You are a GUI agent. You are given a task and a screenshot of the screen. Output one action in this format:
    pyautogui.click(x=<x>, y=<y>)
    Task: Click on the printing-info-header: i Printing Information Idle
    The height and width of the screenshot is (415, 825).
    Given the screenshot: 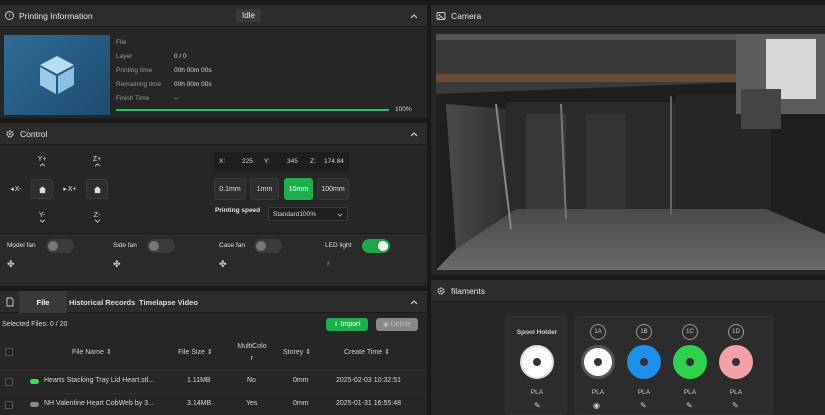 What is the action you would take?
    pyautogui.click(x=213, y=16)
    